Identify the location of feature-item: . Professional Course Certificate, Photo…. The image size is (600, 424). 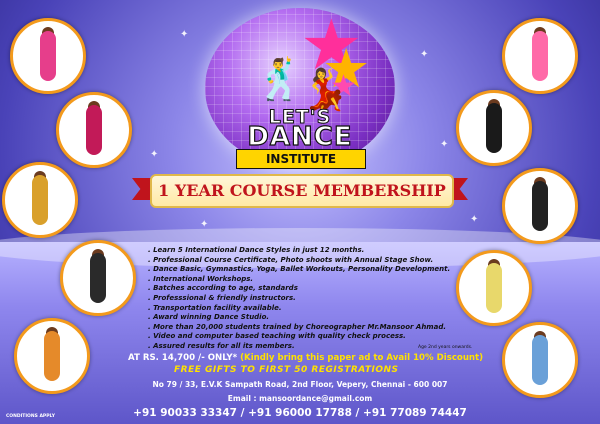
(291, 259).